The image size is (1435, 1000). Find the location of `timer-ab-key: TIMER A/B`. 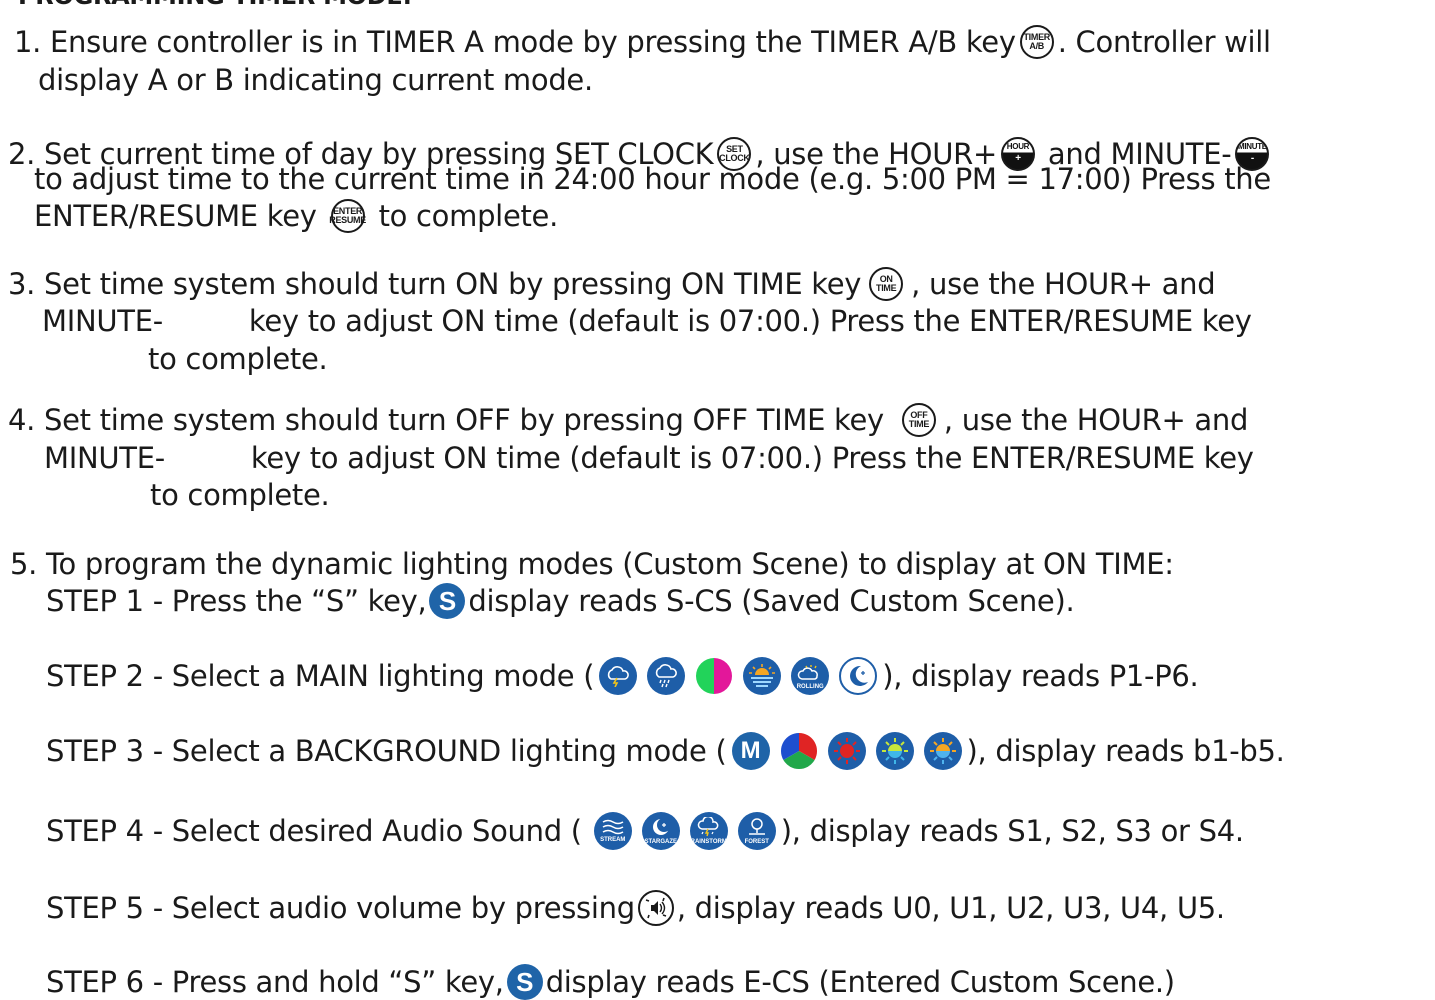

timer-ab-key: TIMER A/B is located at coordinates (1036, 42).